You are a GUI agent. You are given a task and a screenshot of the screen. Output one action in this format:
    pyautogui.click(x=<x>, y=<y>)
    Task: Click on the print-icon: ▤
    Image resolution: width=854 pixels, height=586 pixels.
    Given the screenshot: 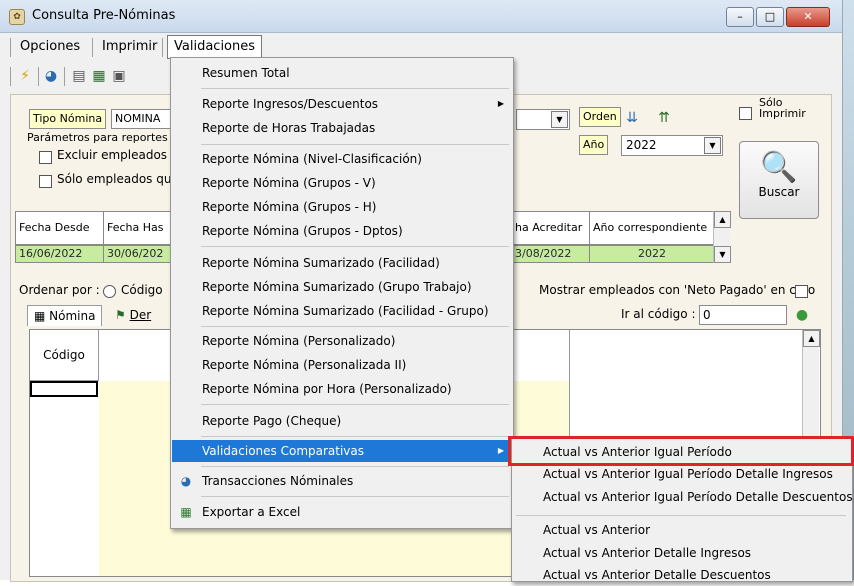 What is the action you would take?
    pyautogui.click(x=79, y=76)
    